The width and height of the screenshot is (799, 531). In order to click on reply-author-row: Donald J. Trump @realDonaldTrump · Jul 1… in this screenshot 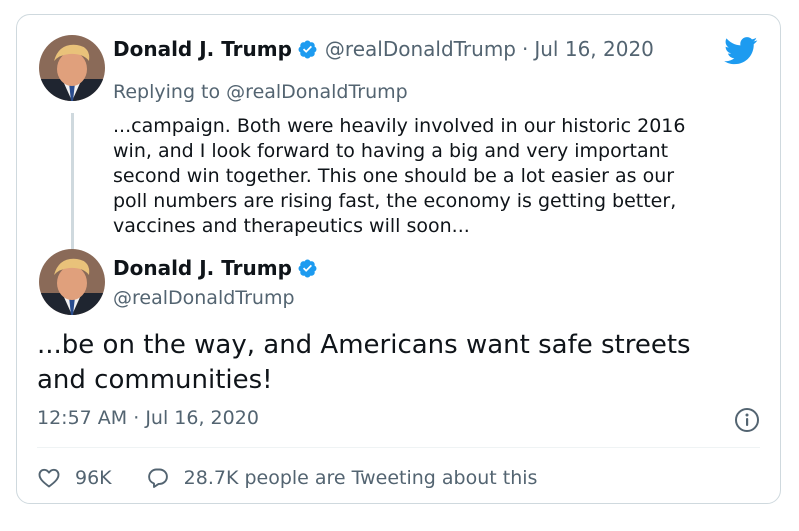, I will do `click(383, 49)`.